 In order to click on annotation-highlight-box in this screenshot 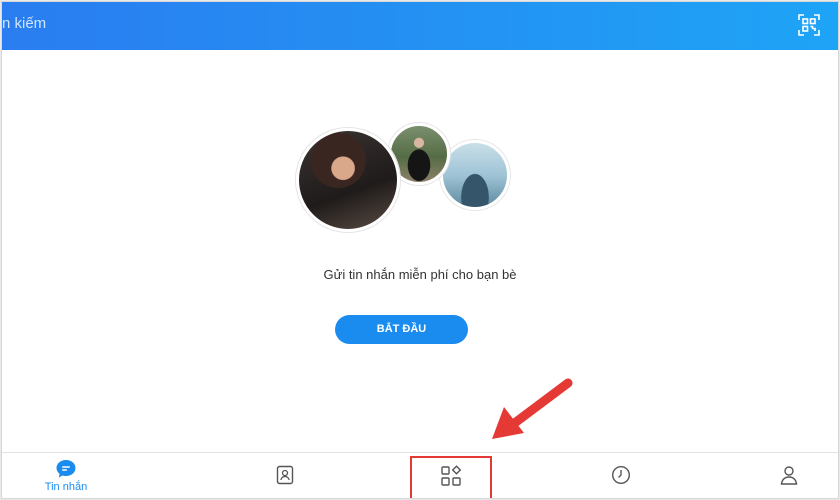, I will do `click(451, 477)`.